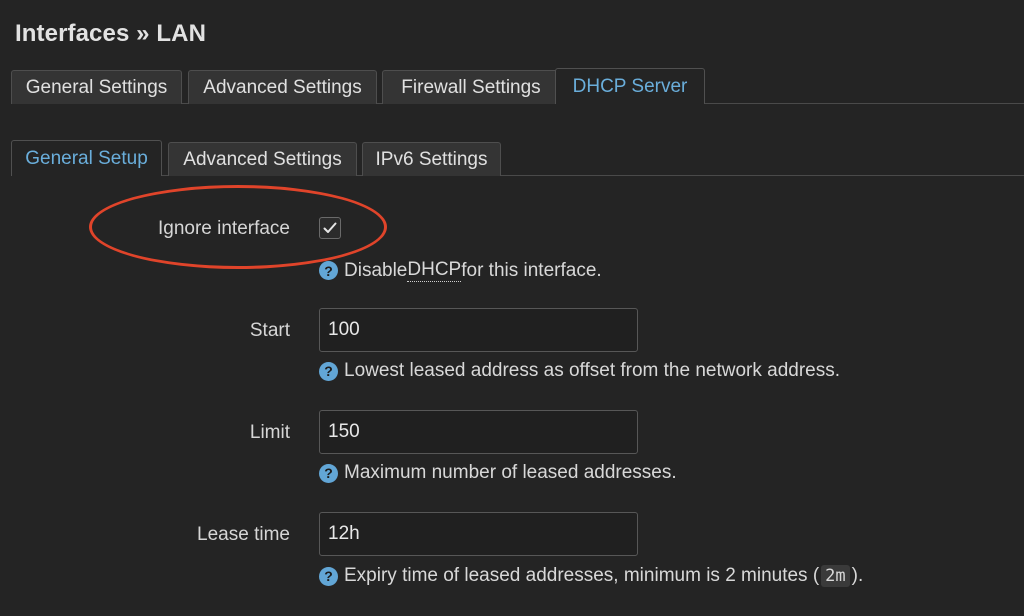  Describe the element at coordinates (96, 87) in the screenshot. I see `tab-general-settings: General Settings` at that location.